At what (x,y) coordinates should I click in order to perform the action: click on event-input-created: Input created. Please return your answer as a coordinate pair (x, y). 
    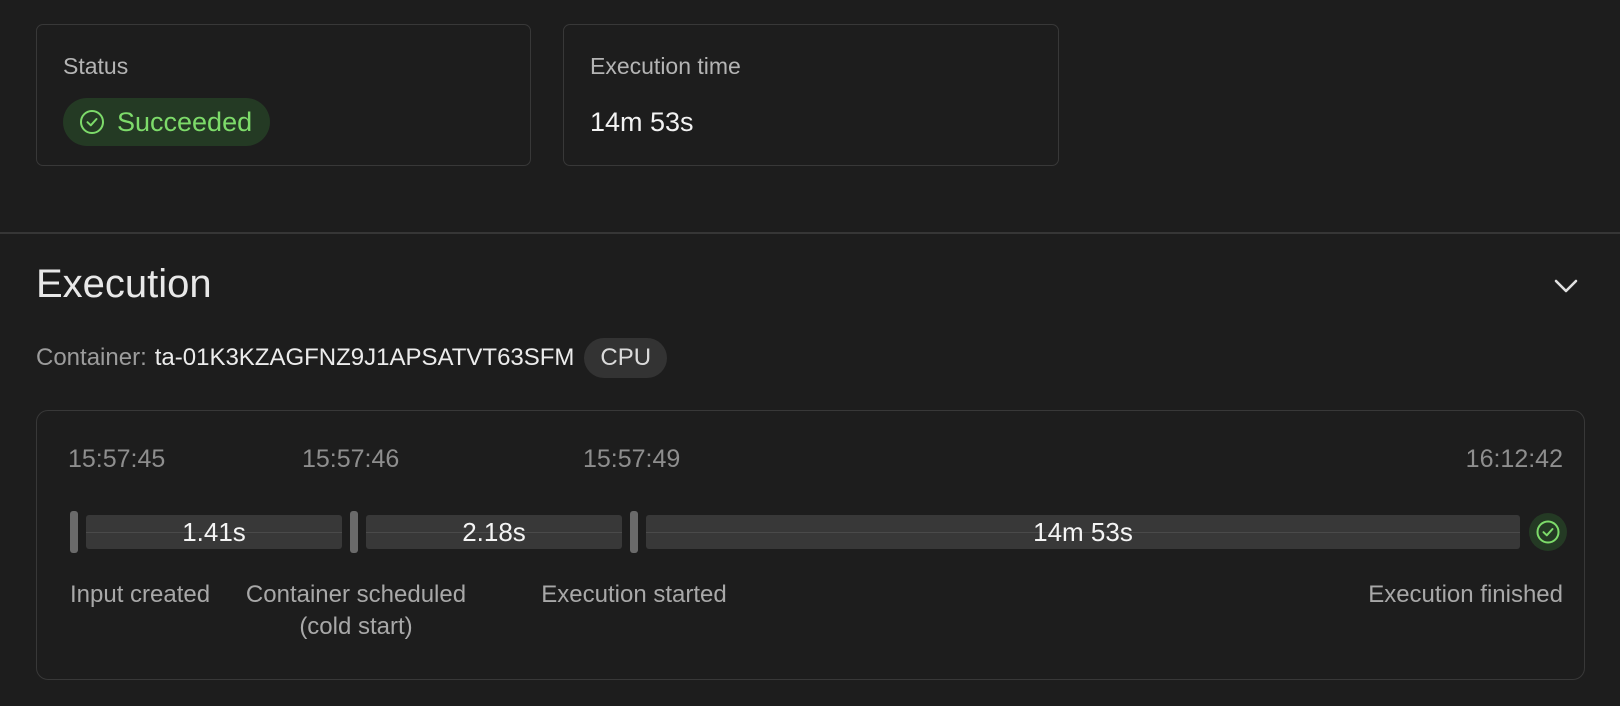
    Looking at the image, I should click on (140, 594).